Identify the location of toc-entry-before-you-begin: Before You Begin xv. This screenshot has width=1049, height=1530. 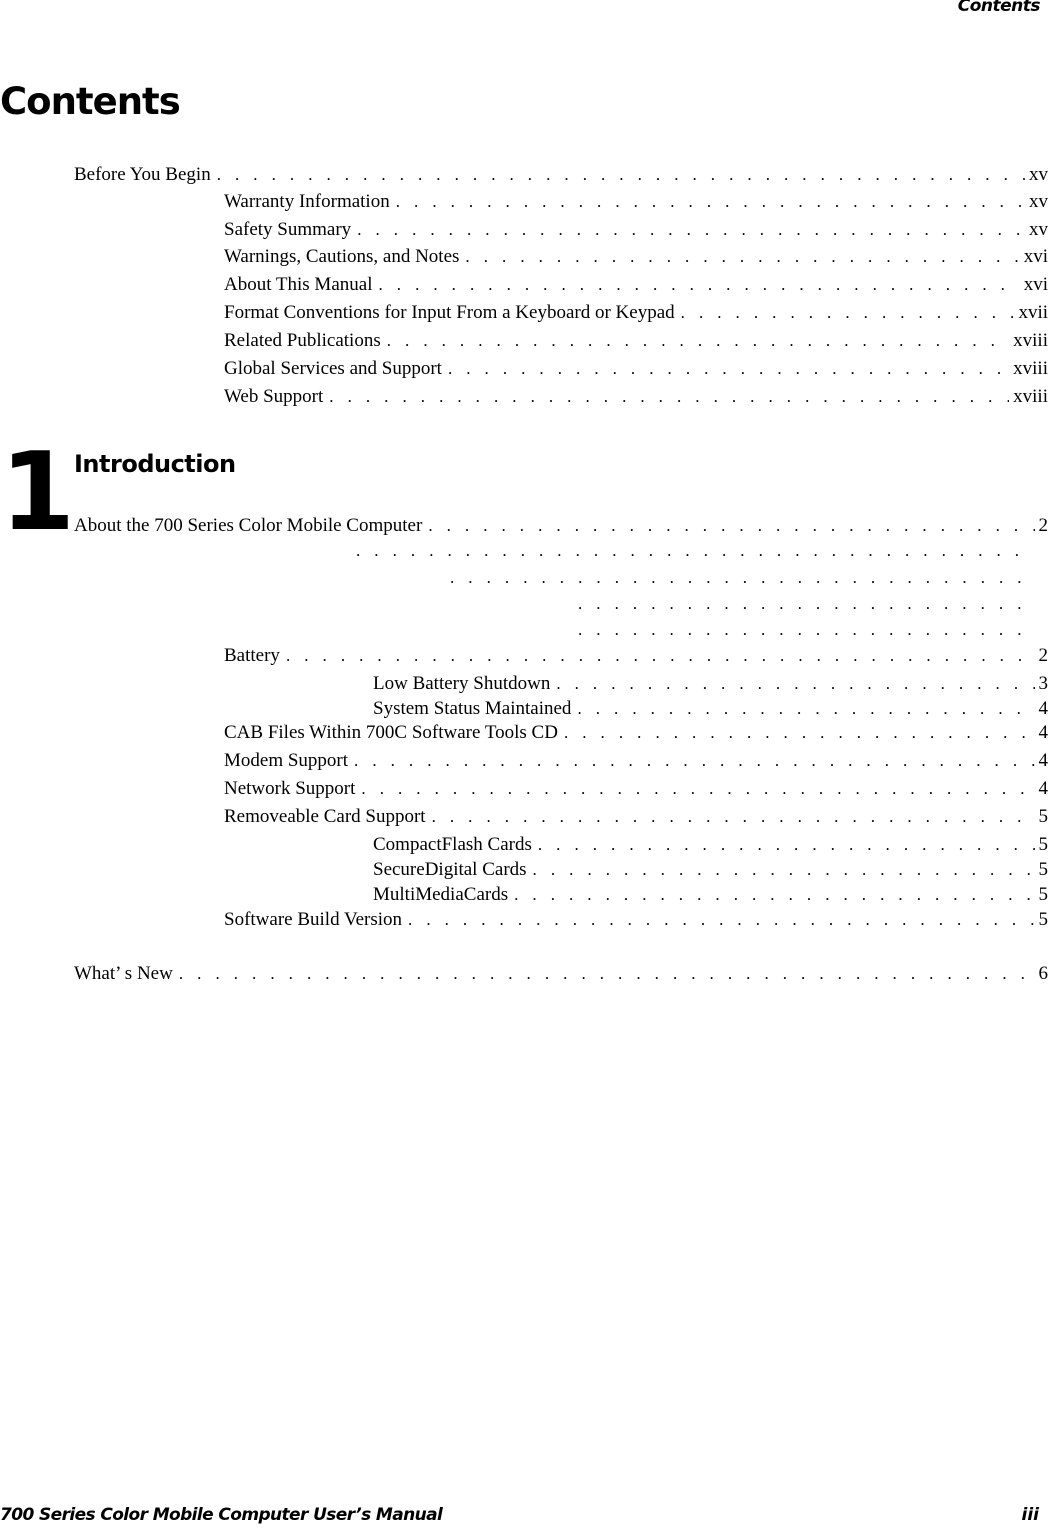
(561, 175).